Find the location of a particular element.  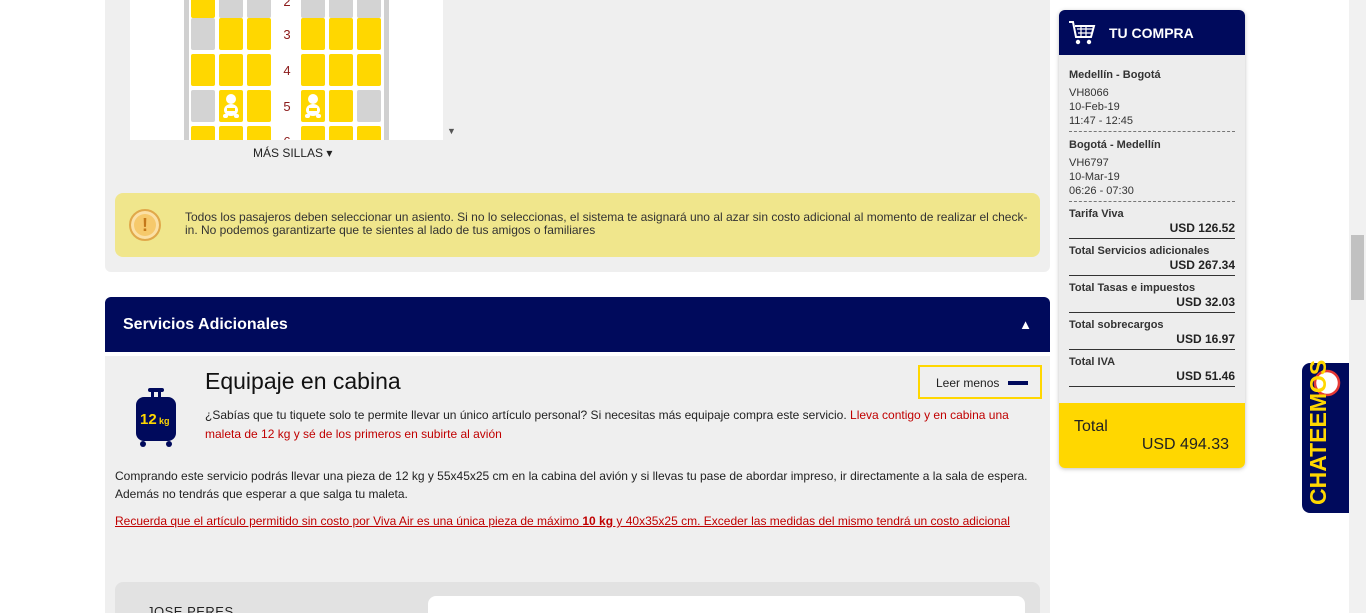

price-label: Tarifa Viva is located at coordinates (1096, 214).